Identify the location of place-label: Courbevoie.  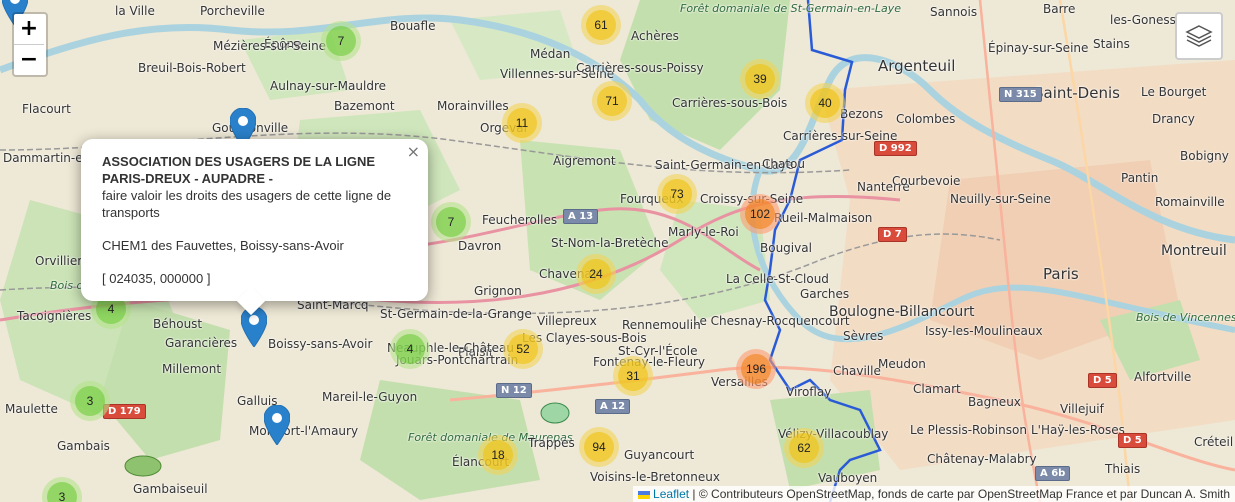
(926, 181).